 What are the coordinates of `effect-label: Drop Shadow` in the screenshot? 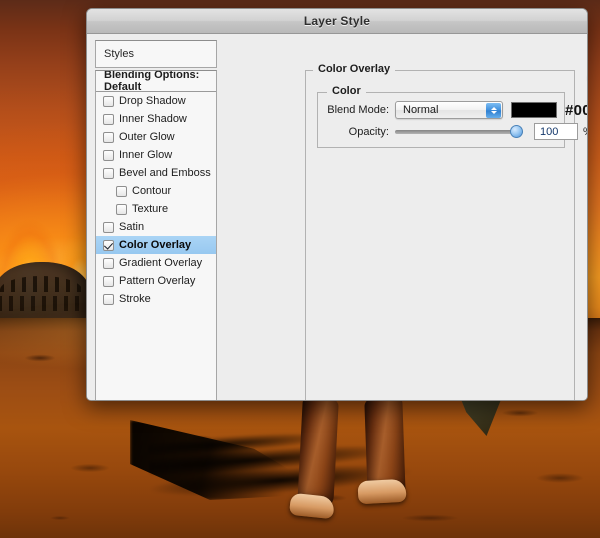 It's located at (152, 101).